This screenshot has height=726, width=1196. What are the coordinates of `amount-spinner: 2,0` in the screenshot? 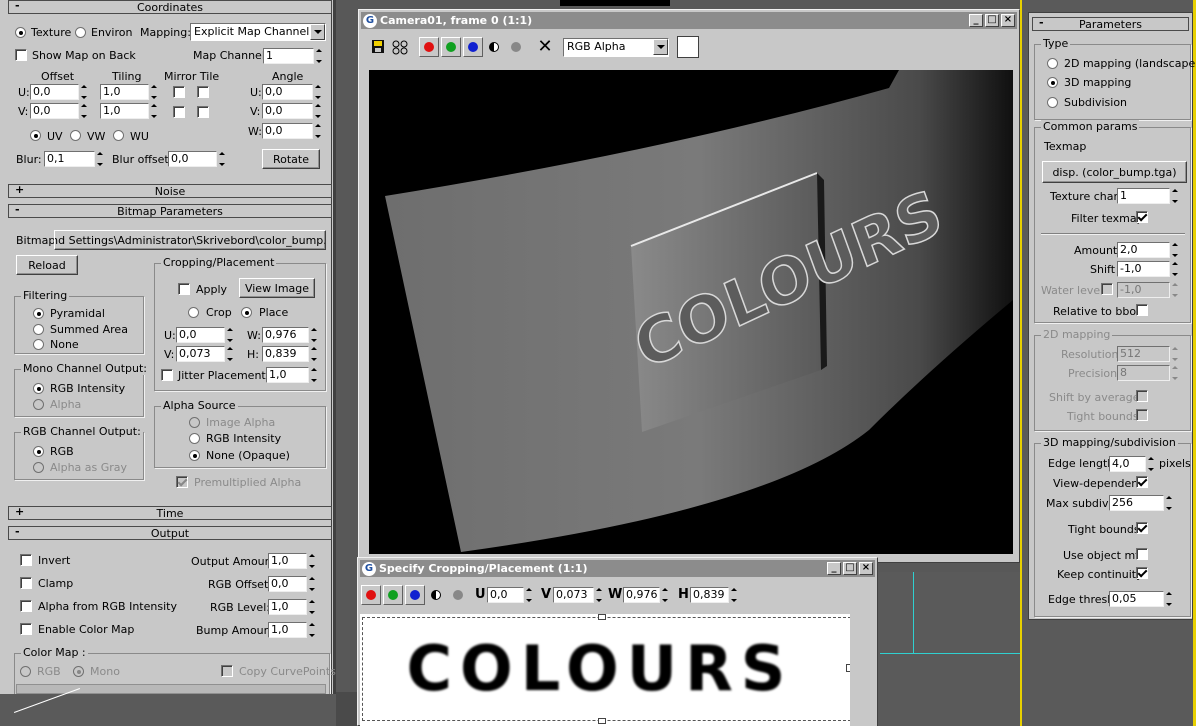 It's located at (1148, 250).